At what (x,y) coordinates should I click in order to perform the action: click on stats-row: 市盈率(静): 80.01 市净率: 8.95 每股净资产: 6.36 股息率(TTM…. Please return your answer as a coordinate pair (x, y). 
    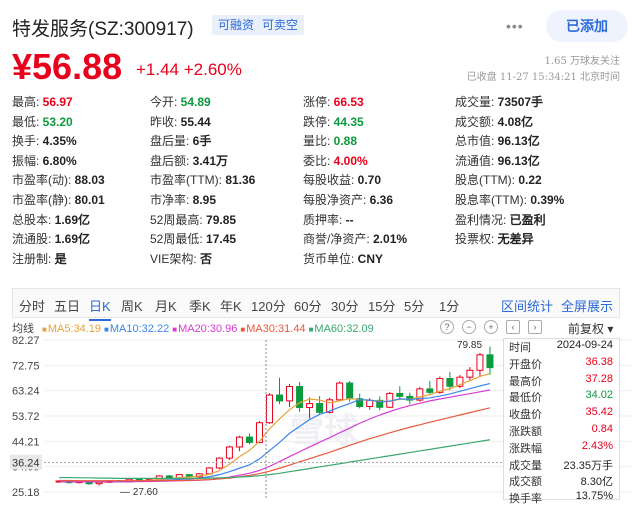
    Looking at the image, I should click on (318, 201).